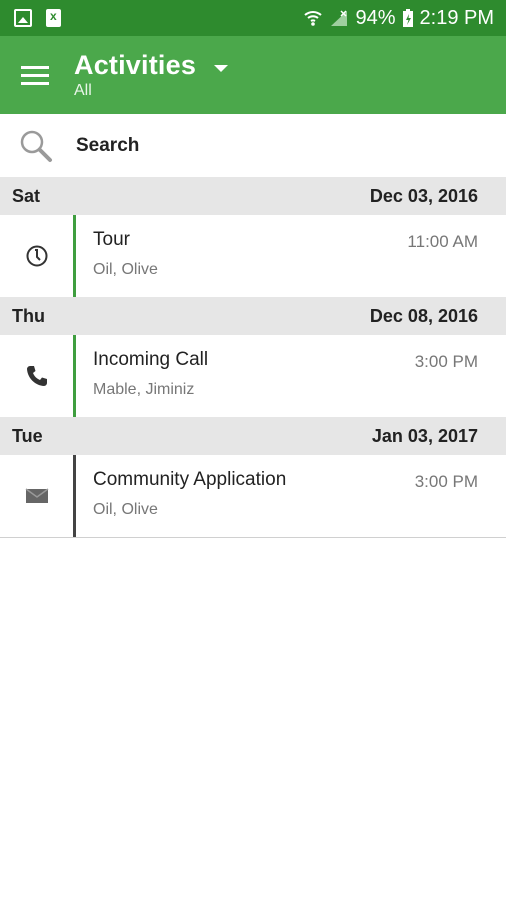 This screenshot has height=900, width=506. I want to click on mail-icon, so click(36, 496).